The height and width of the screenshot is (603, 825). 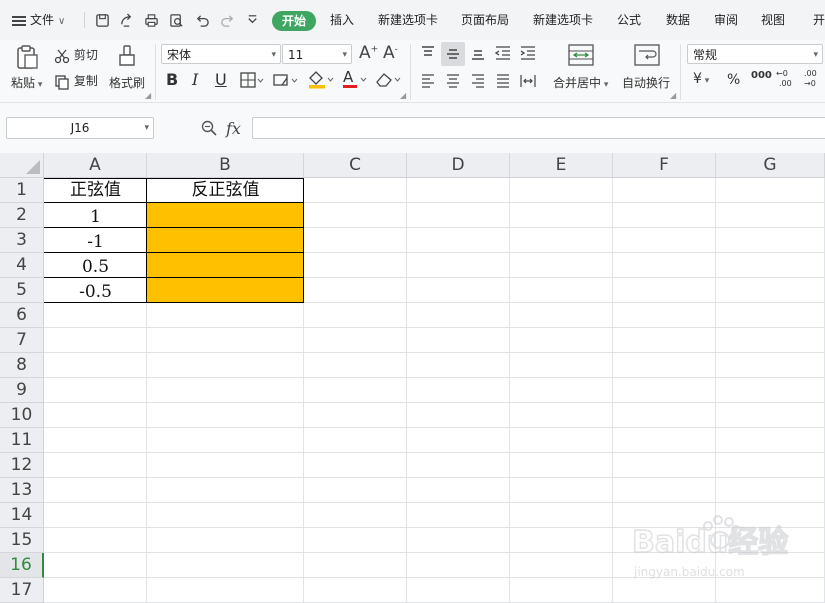 I want to click on cell-A6, so click(x=95, y=315).